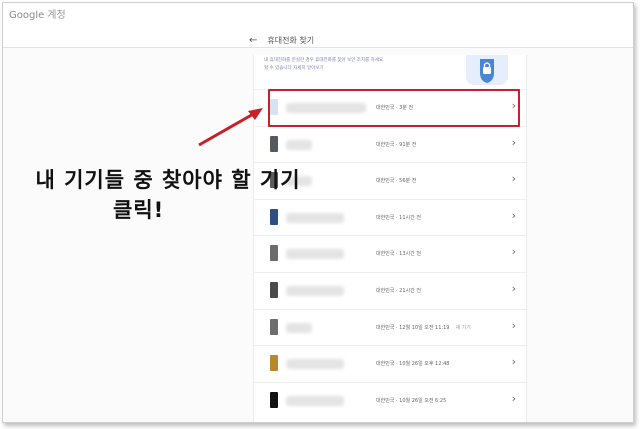 The image size is (640, 429). I want to click on device-row: 대한민국 · 10월 26일 오후 12:48 ›, so click(390, 363).